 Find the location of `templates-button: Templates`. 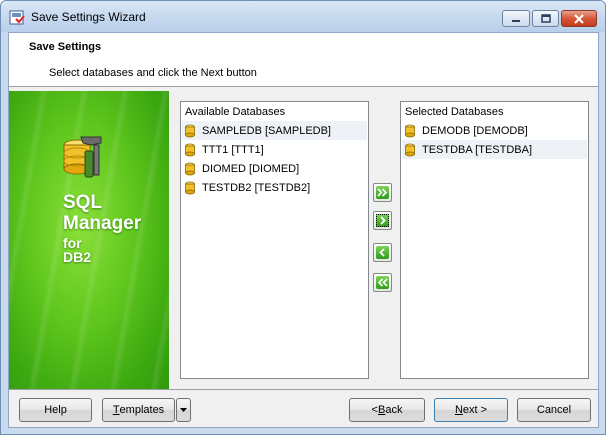

templates-button: Templates is located at coordinates (138, 410).